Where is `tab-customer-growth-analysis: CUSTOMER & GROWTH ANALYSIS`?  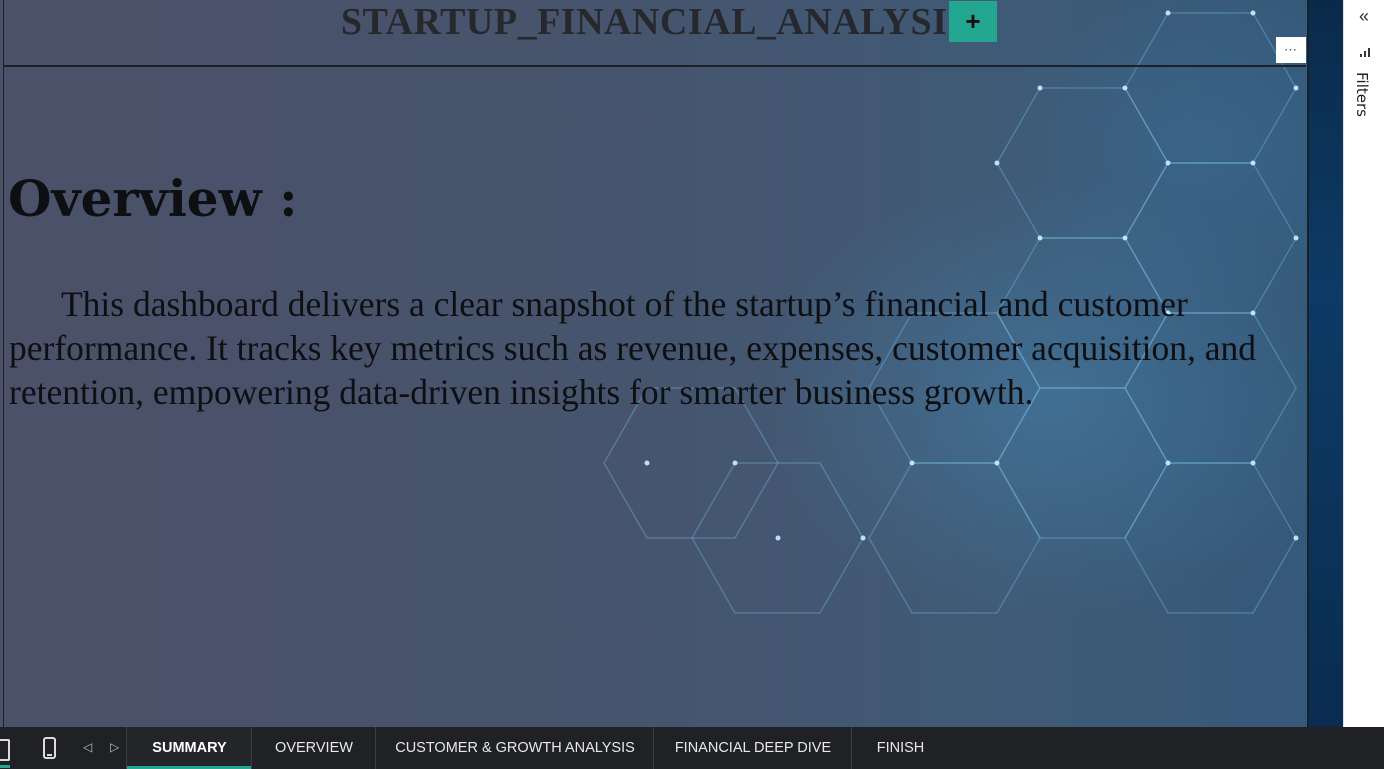 tab-customer-growth-analysis: CUSTOMER & GROWTH ANALYSIS is located at coordinates (514, 748).